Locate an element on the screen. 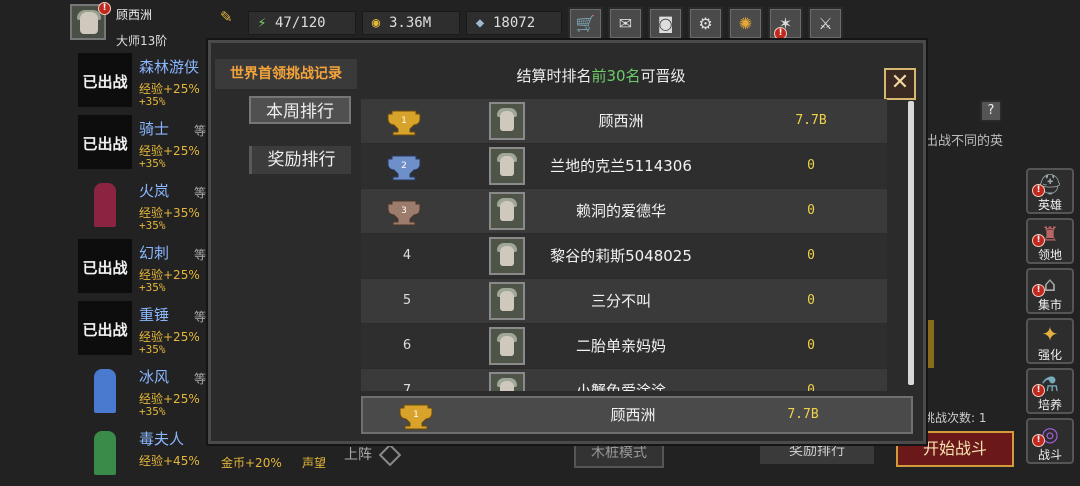  rank-player-name: 二胎单亲妈妈 is located at coordinates (620, 346).